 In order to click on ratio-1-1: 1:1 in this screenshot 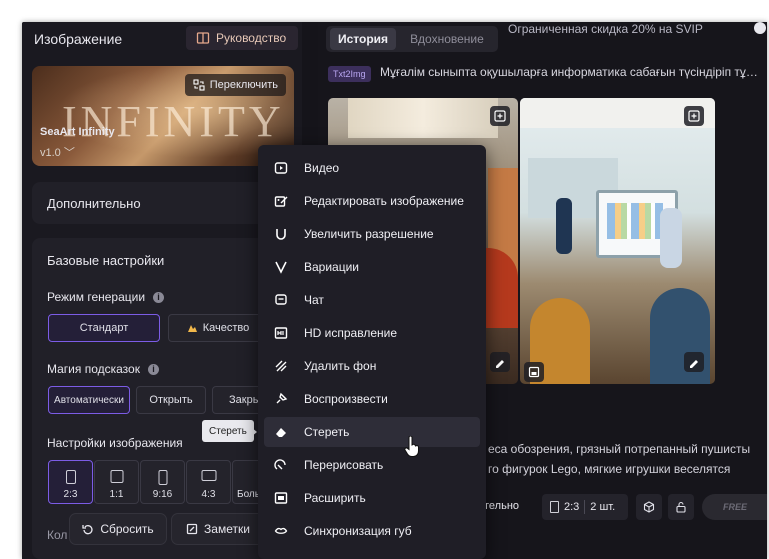, I will do `click(116, 482)`.